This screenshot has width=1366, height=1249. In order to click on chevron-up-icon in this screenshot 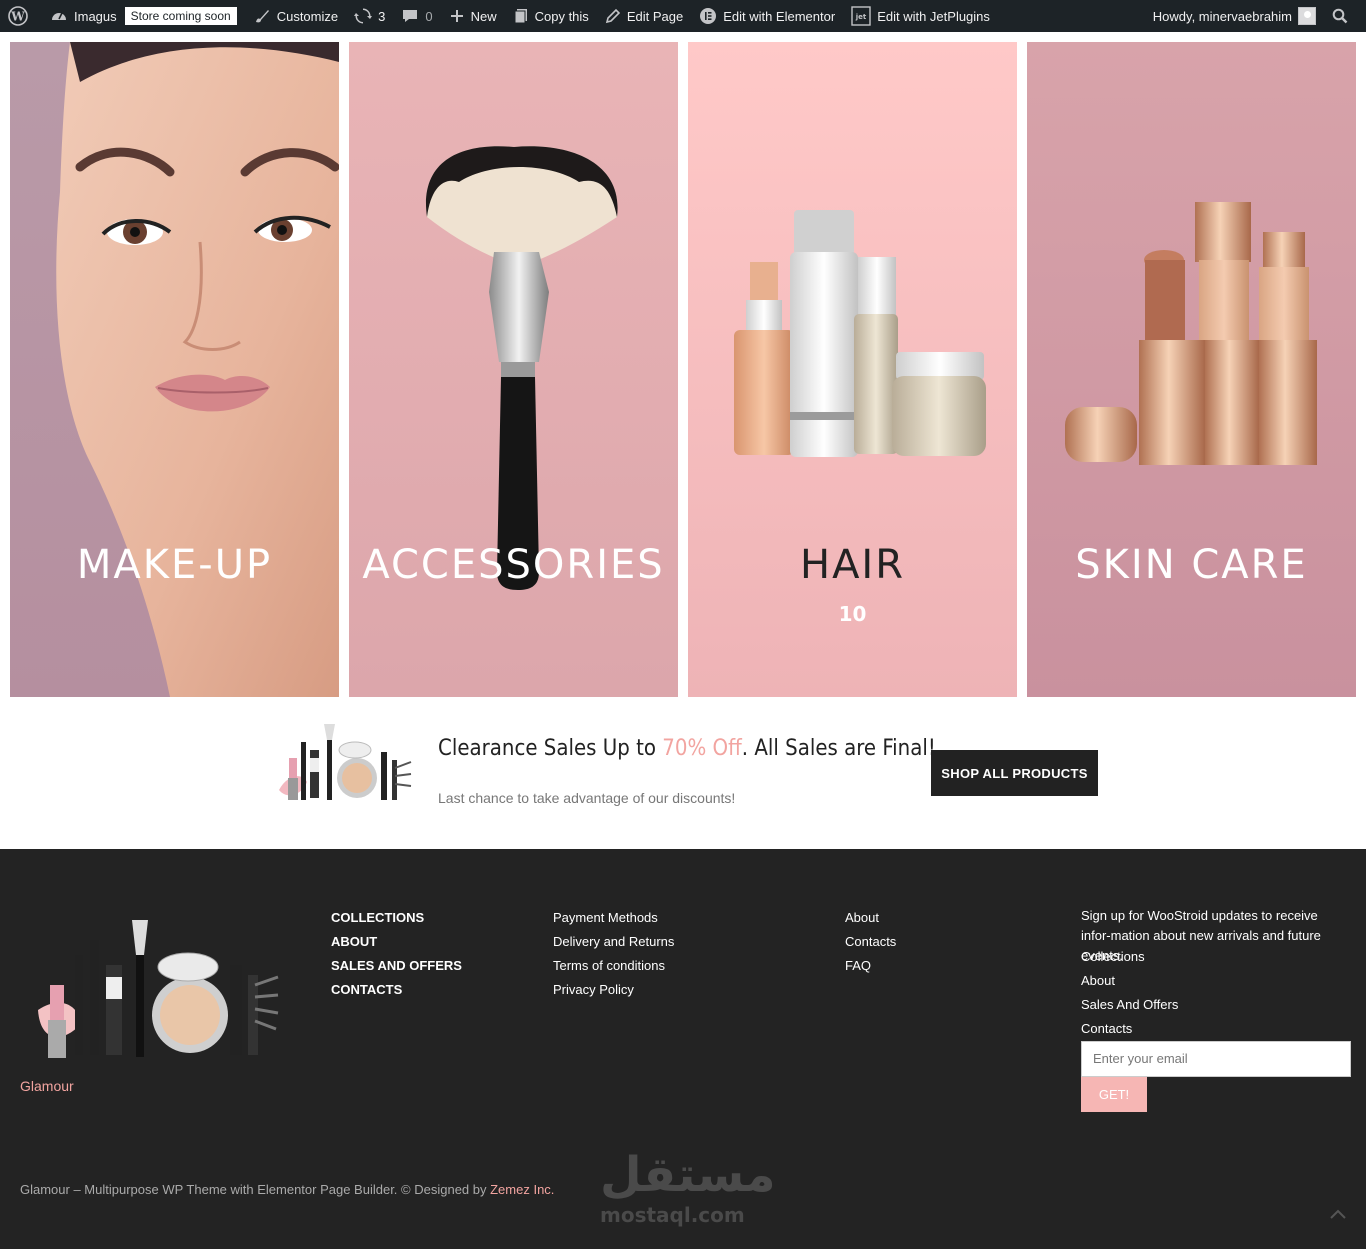, I will do `click(1338, 1214)`.